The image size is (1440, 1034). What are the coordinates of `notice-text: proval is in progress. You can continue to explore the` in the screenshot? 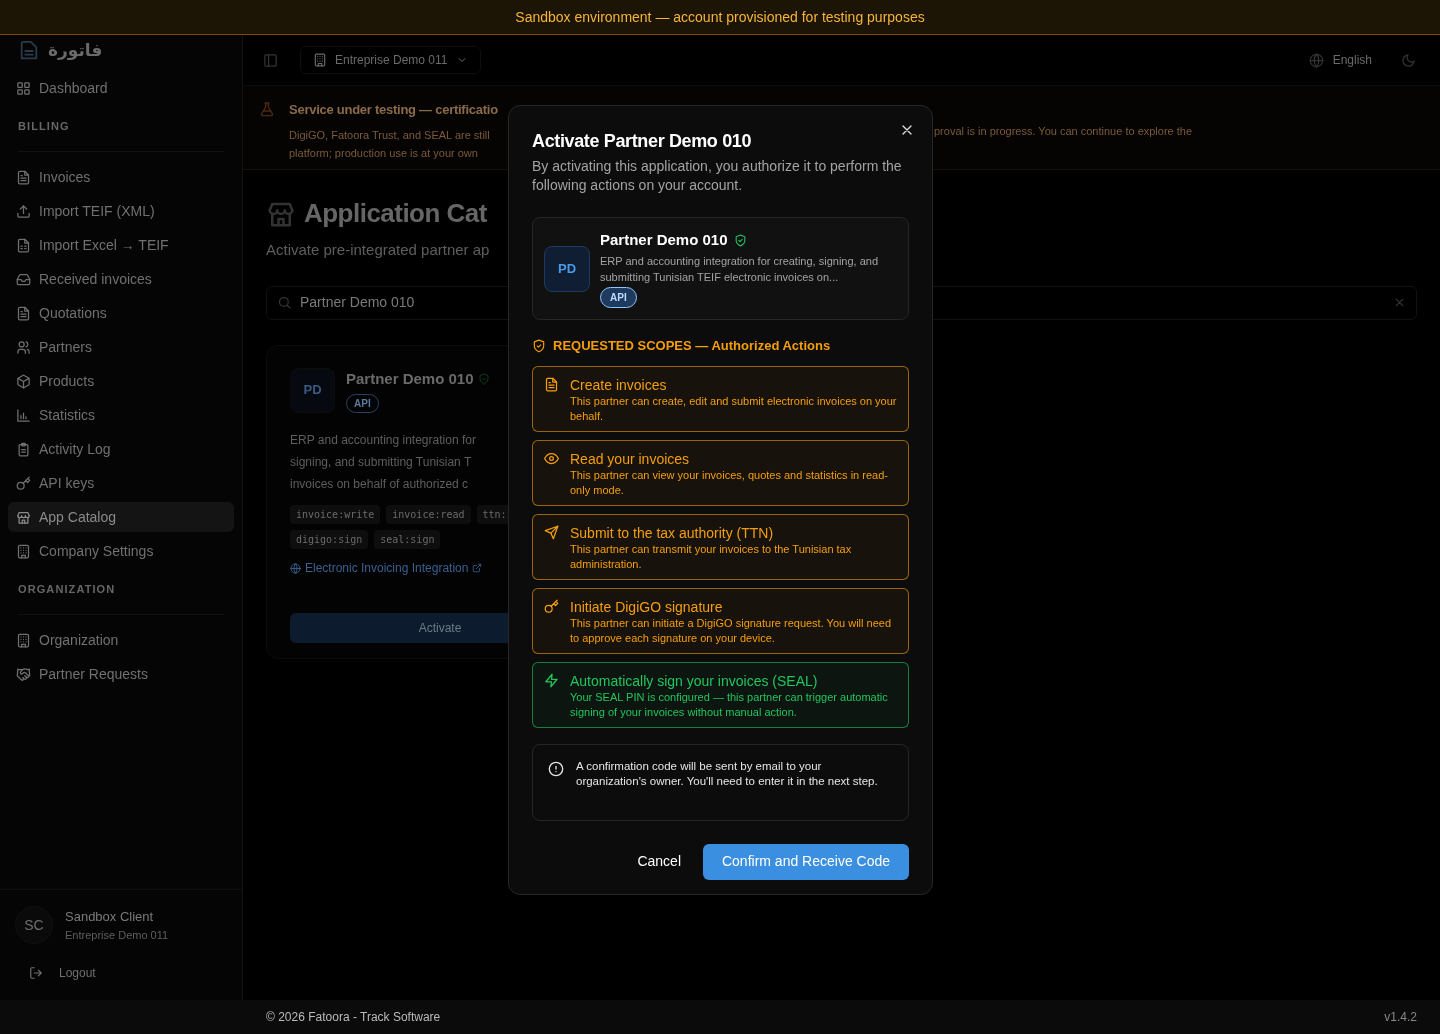 It's located at (1063, 131).